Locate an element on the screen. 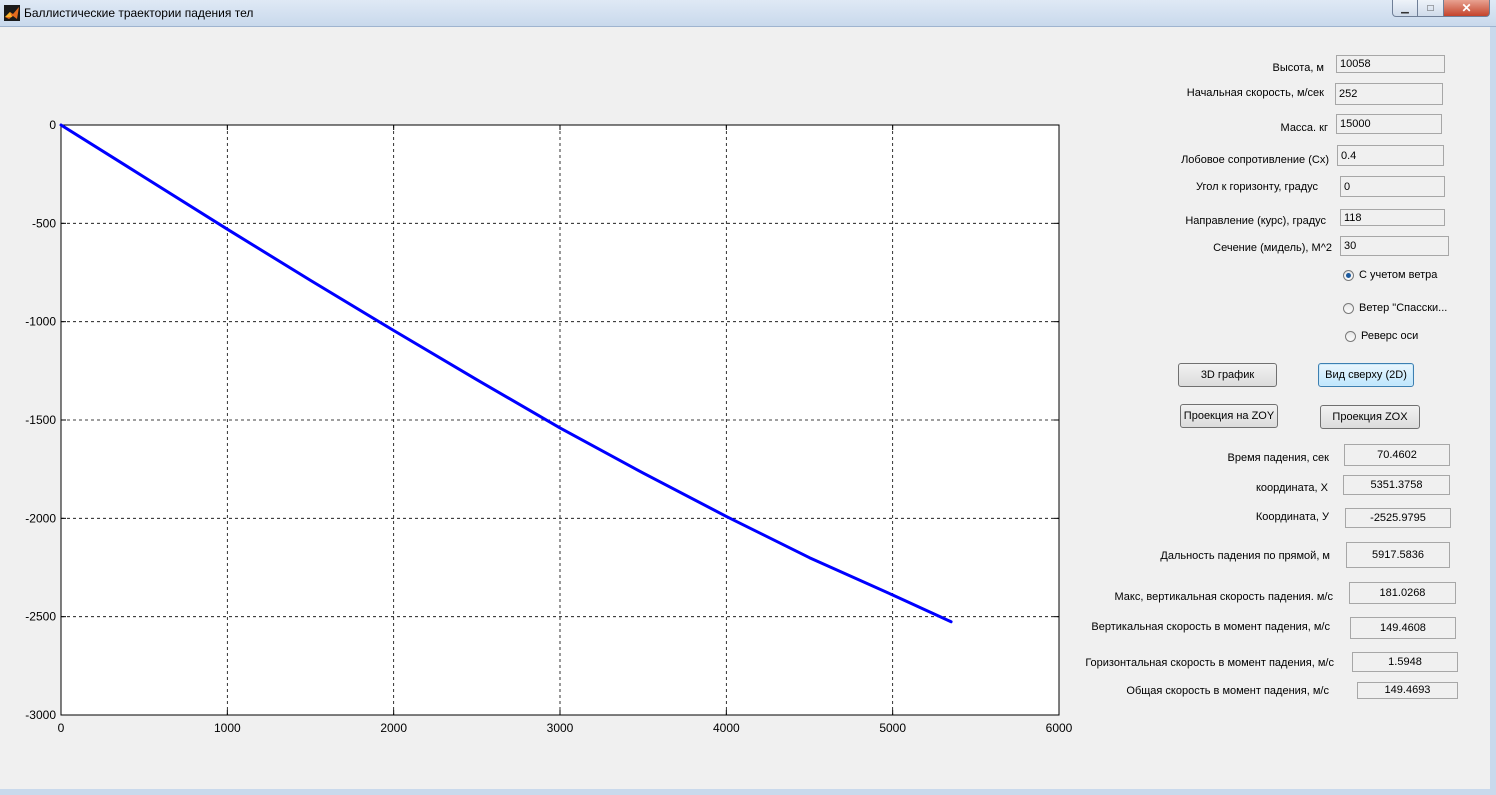  reverse-axis-label: Реверс оси is located at coordinates (1390, 336).